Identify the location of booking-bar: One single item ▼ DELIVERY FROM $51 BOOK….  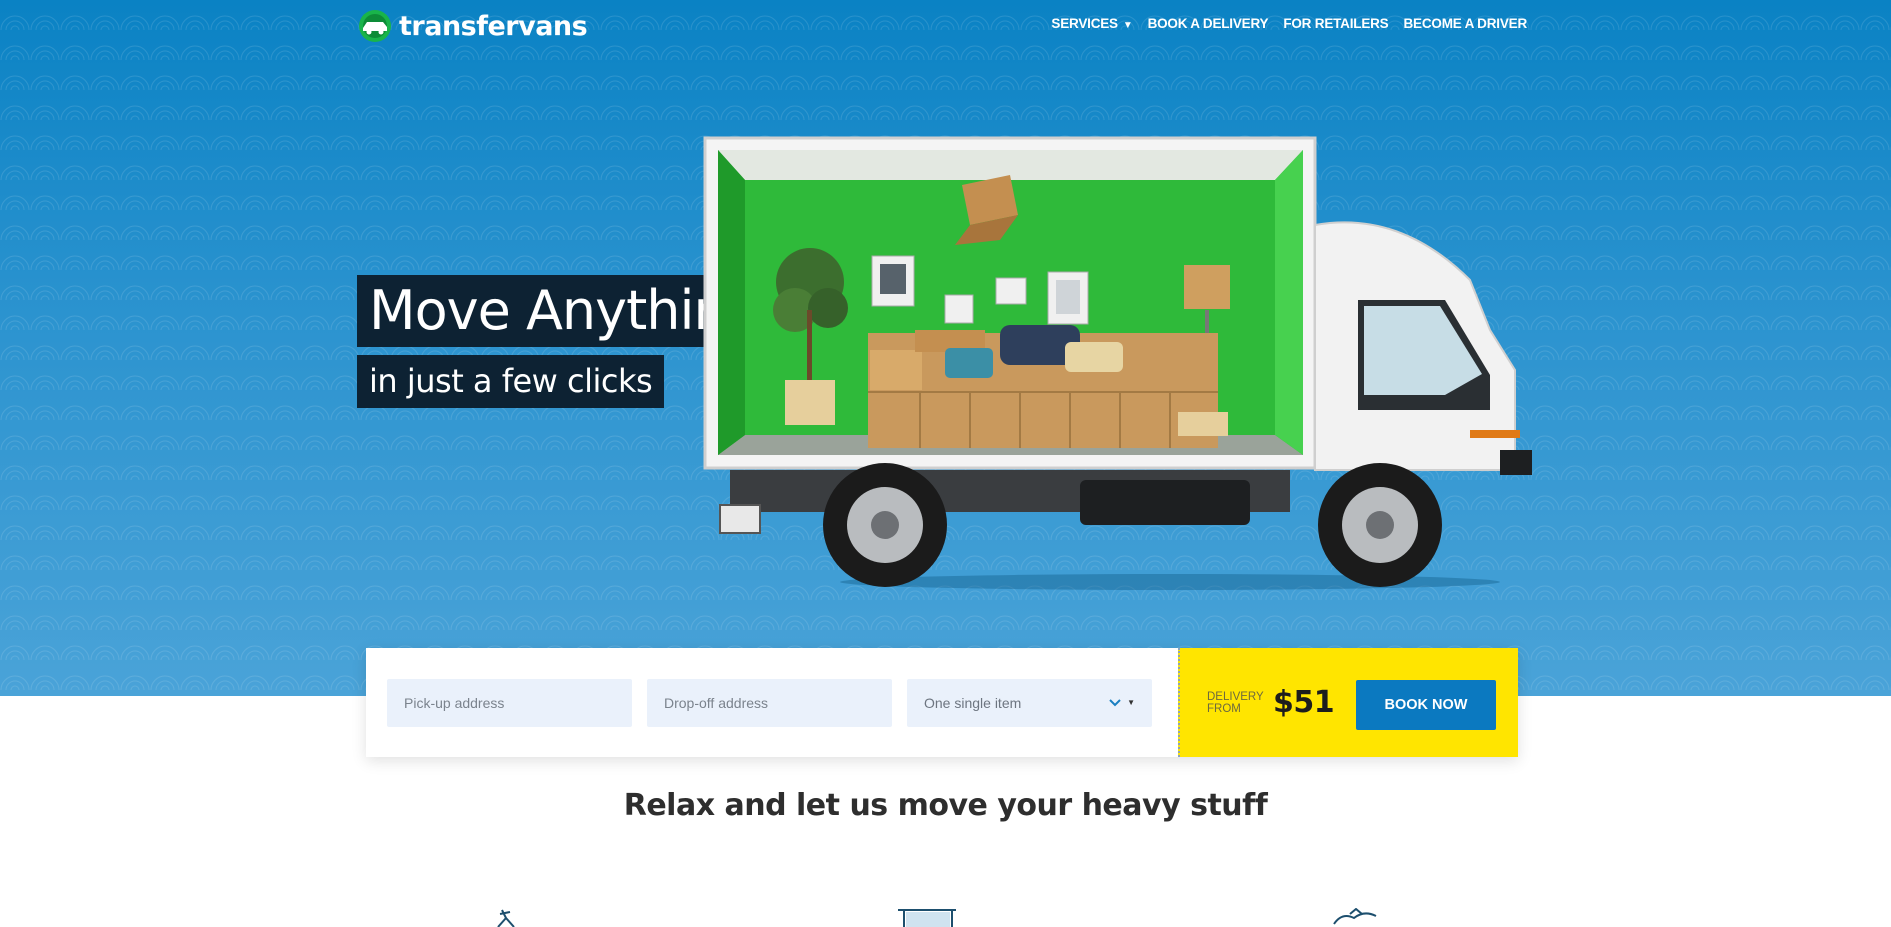
(942, 702).